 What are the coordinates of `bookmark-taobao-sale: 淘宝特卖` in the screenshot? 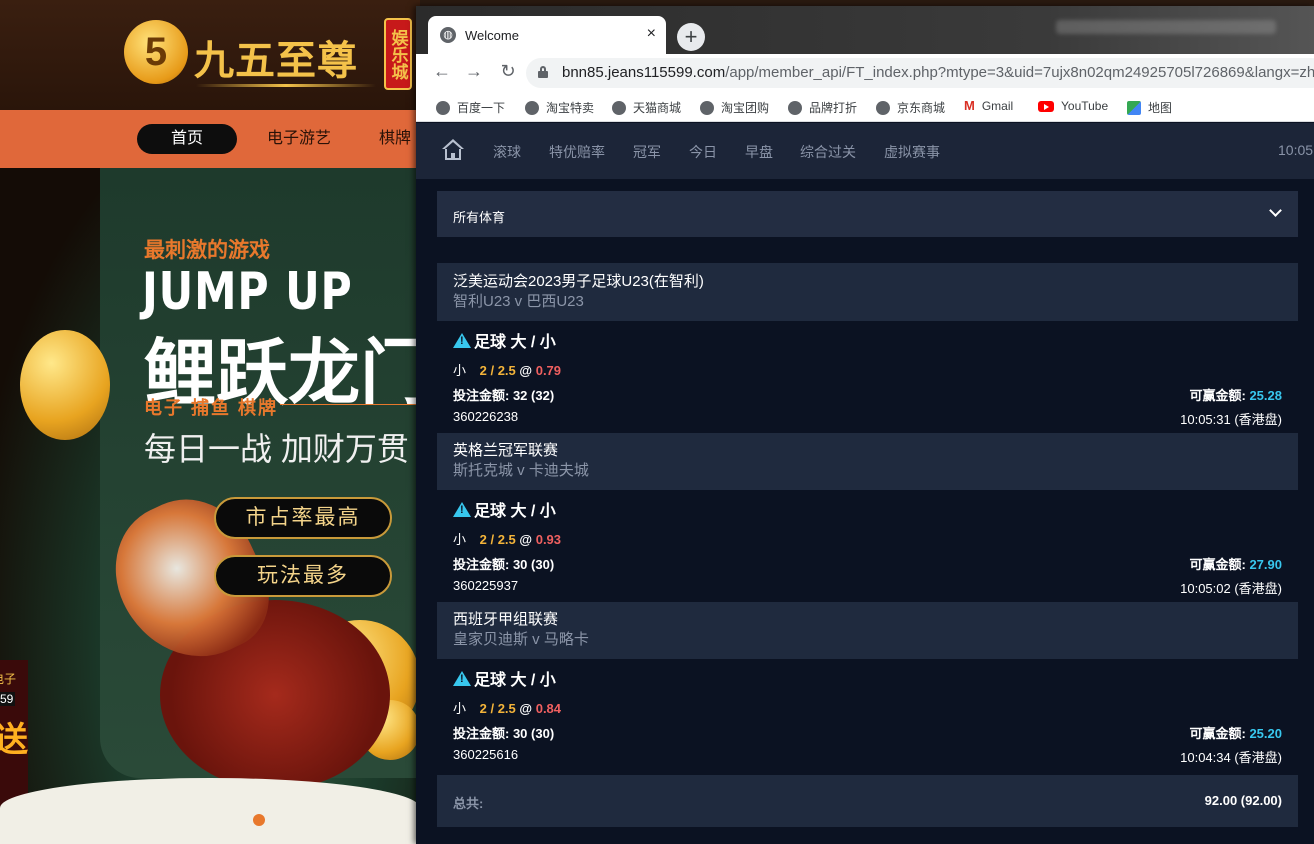 It's located at (559, 107).